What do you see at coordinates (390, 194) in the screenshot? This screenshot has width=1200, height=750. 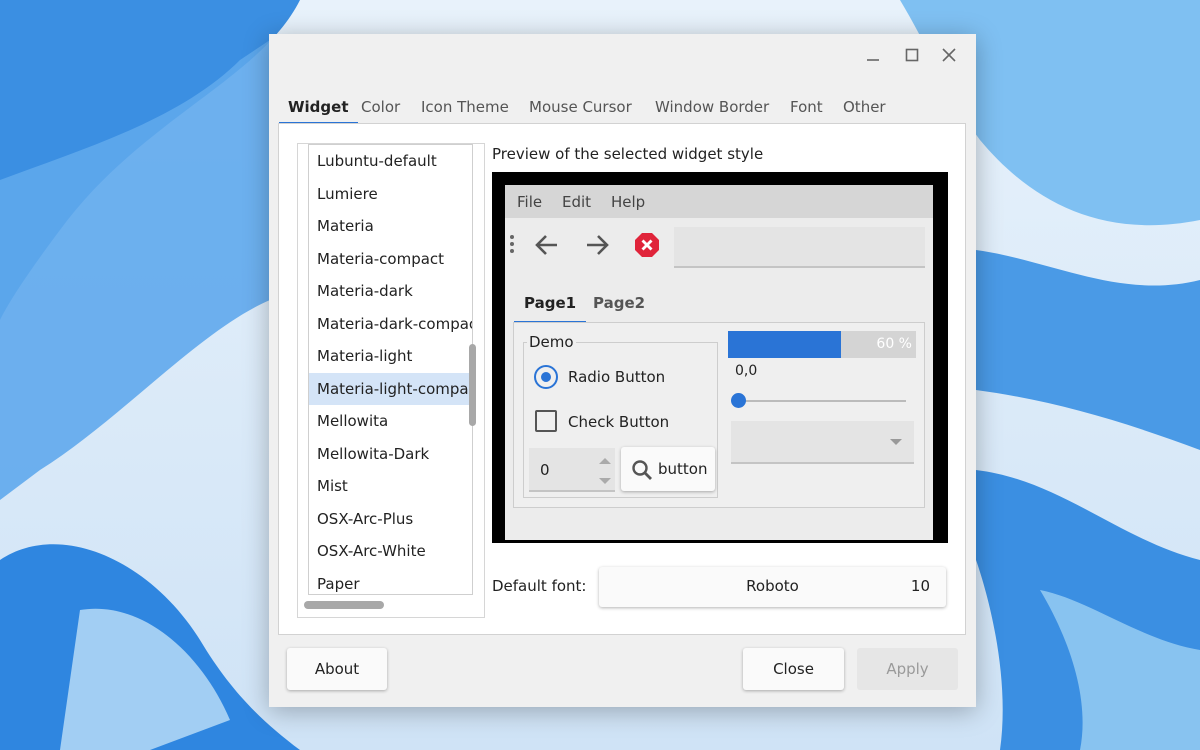 I see `list-item: Lumiere` at bounding box center [390, 194].